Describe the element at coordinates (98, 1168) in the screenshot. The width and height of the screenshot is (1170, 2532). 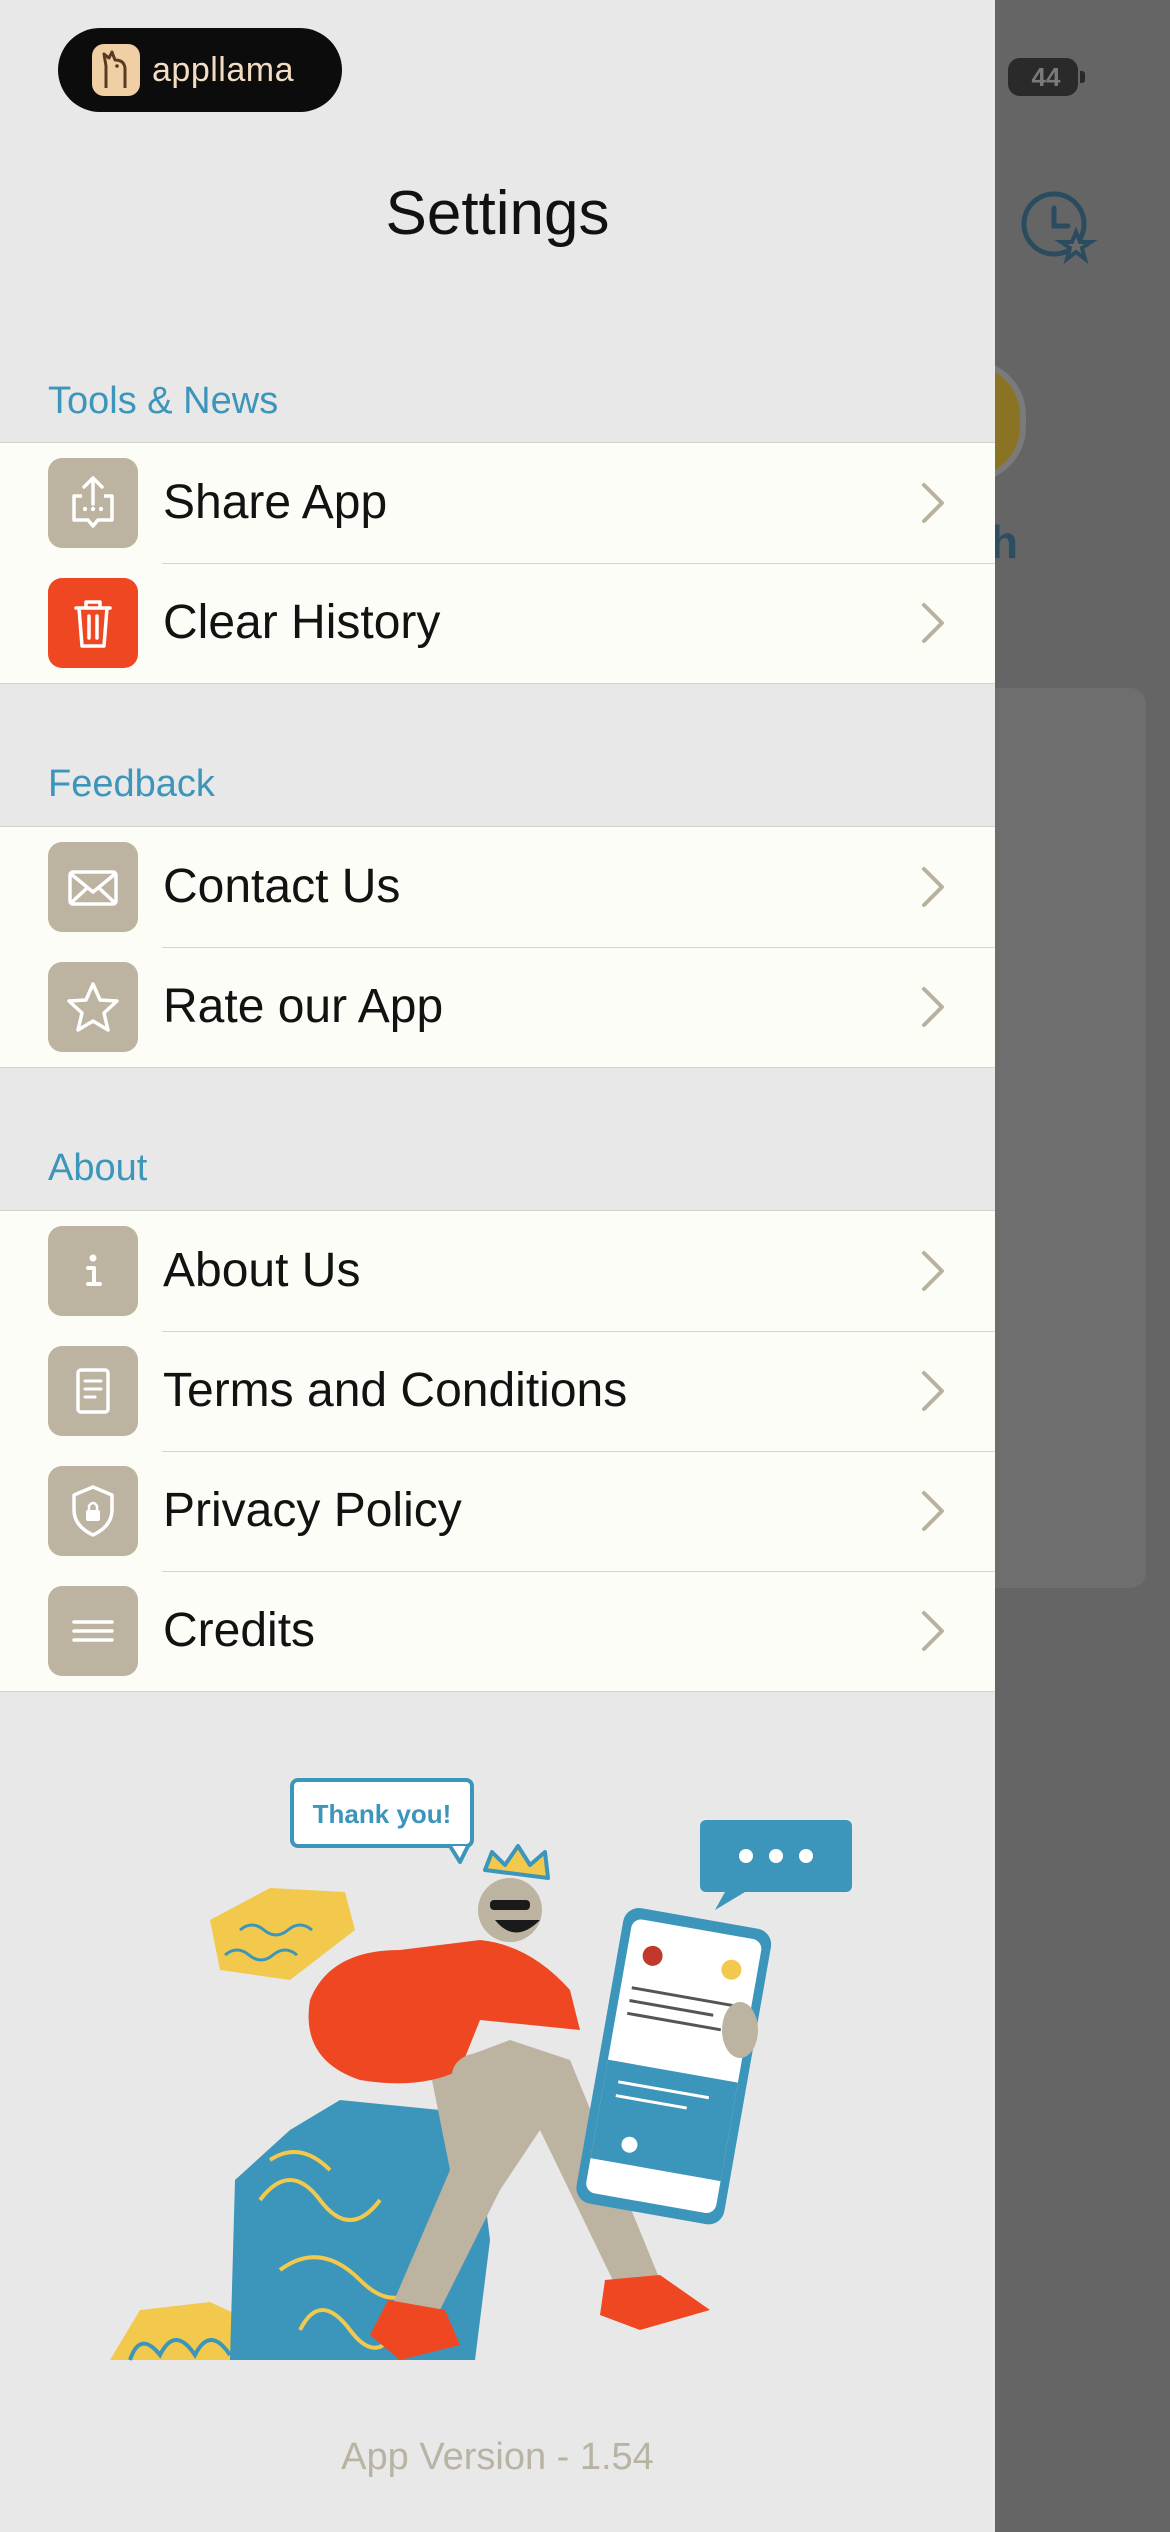
I see `section-label-about: About` at that location.